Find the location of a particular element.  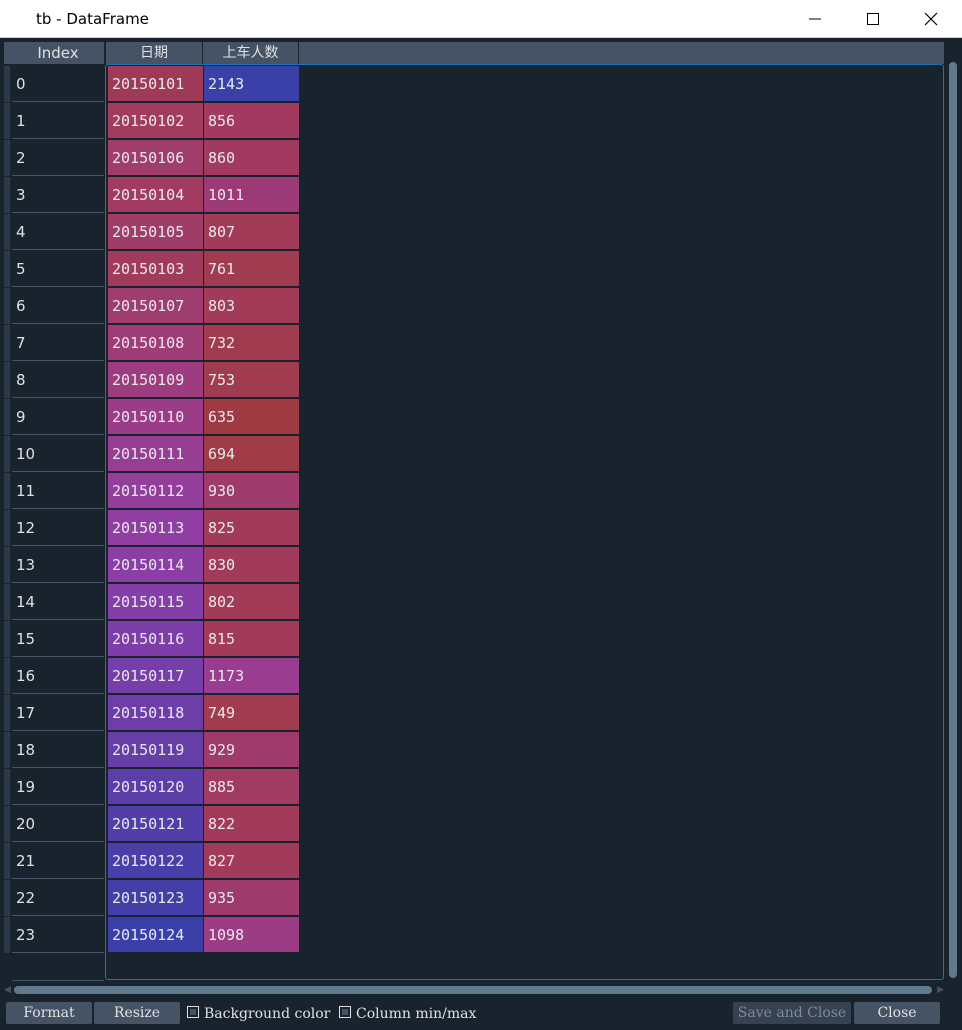

close-button: Close is located at coordinates (897, 1013).